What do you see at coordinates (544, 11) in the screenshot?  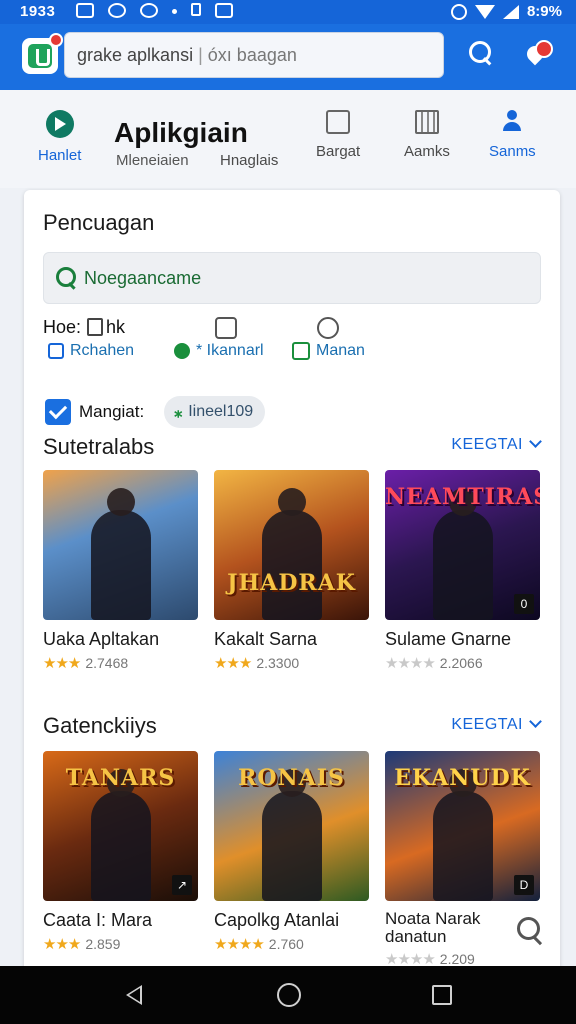 I see `battery-text: 8:9%` at bounding box center [544, 11].